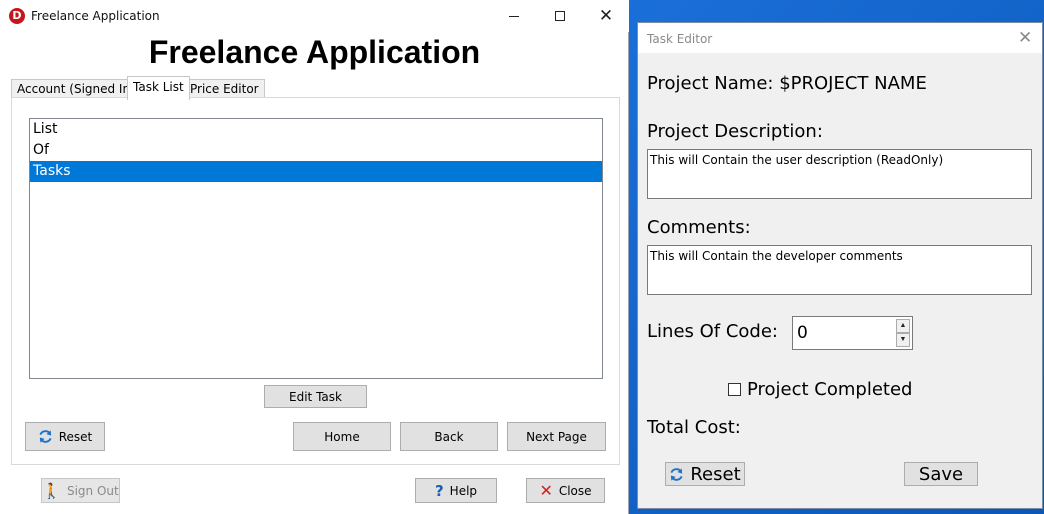  I want to click on dialog-reset-button: Reset, so click(705, 474).